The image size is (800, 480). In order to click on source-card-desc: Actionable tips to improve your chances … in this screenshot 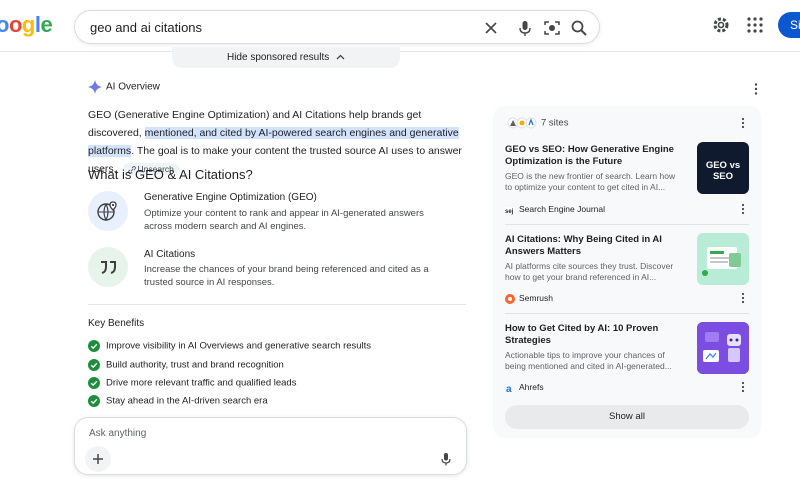, I will do `click(588, 360)`.